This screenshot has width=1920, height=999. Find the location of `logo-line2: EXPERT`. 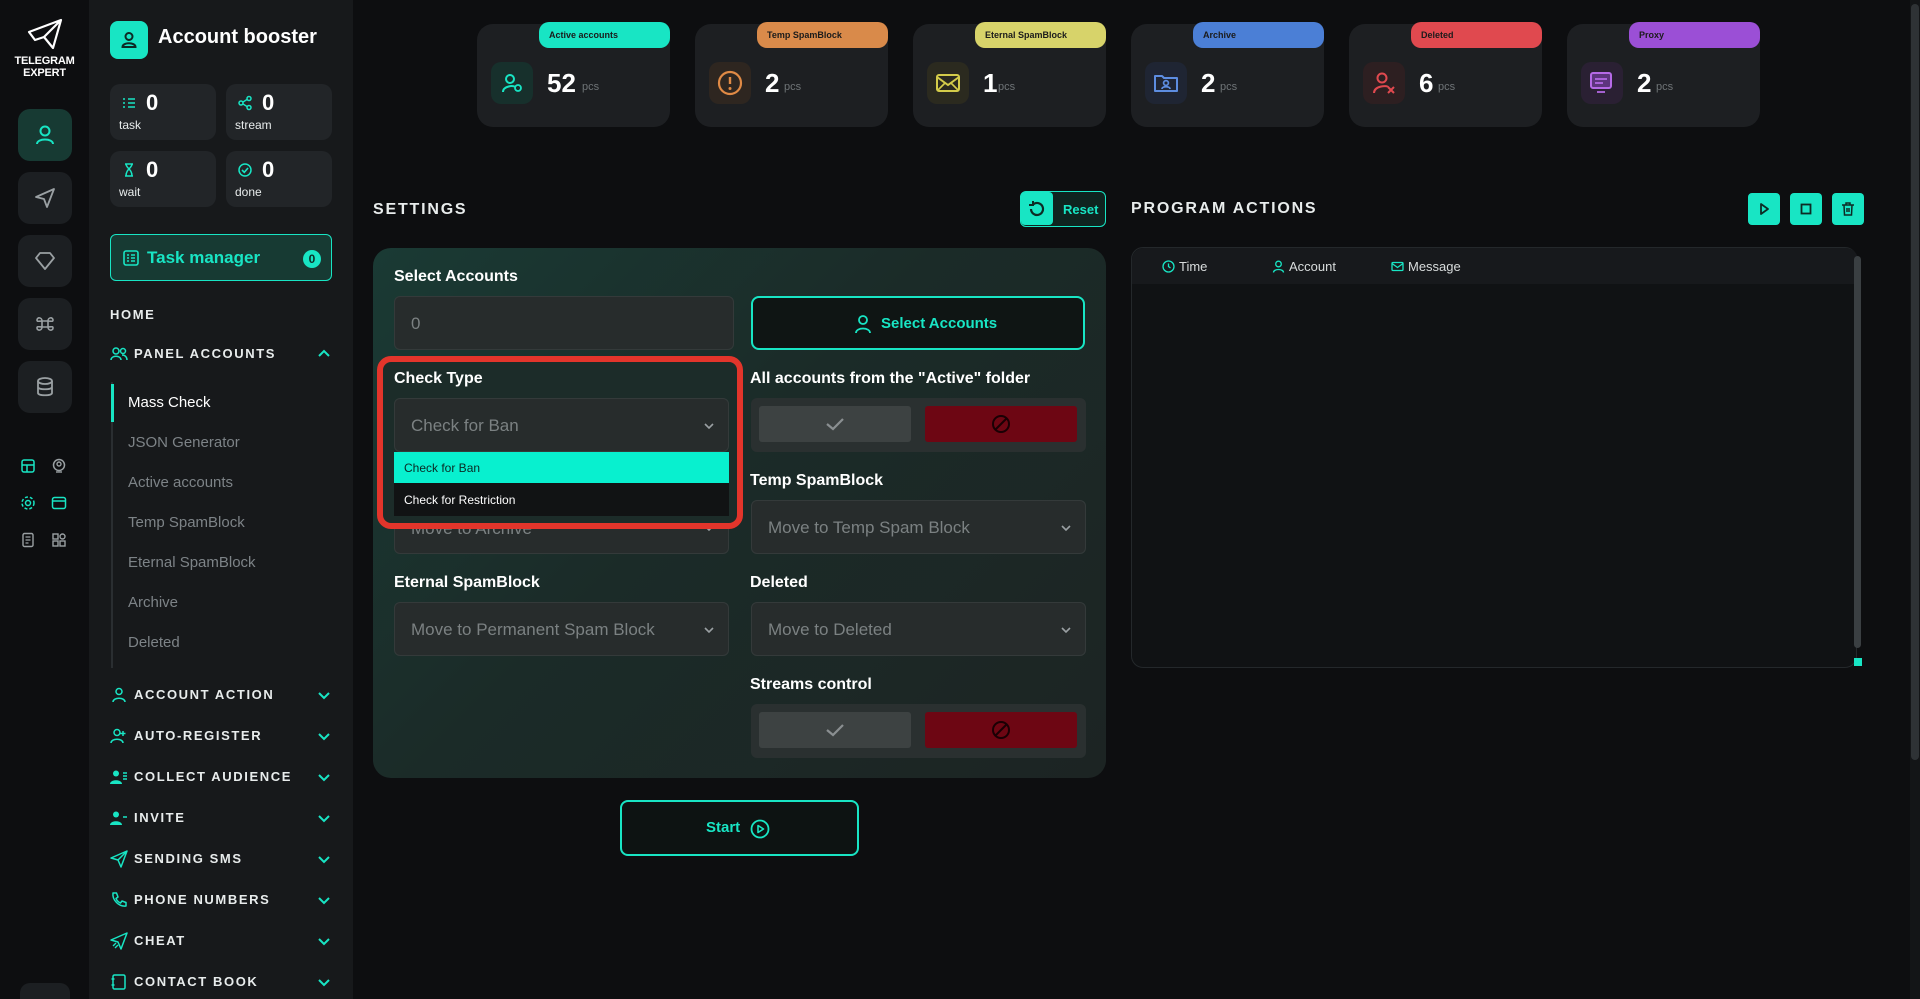

logo-line2: EXPERT is located at coordinates (44, 73).